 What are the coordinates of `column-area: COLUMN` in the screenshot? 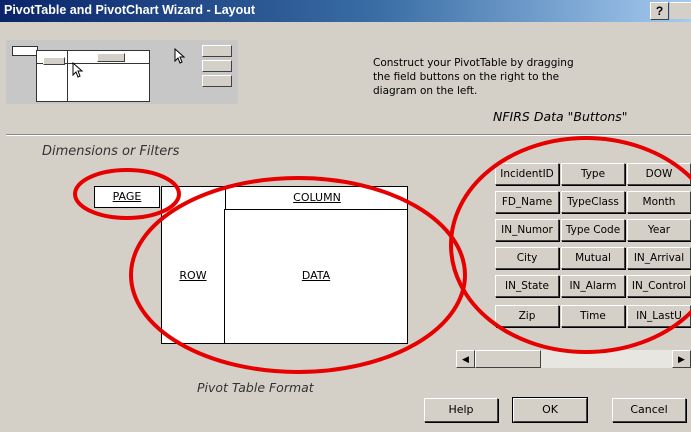 It's located at (316, 198).